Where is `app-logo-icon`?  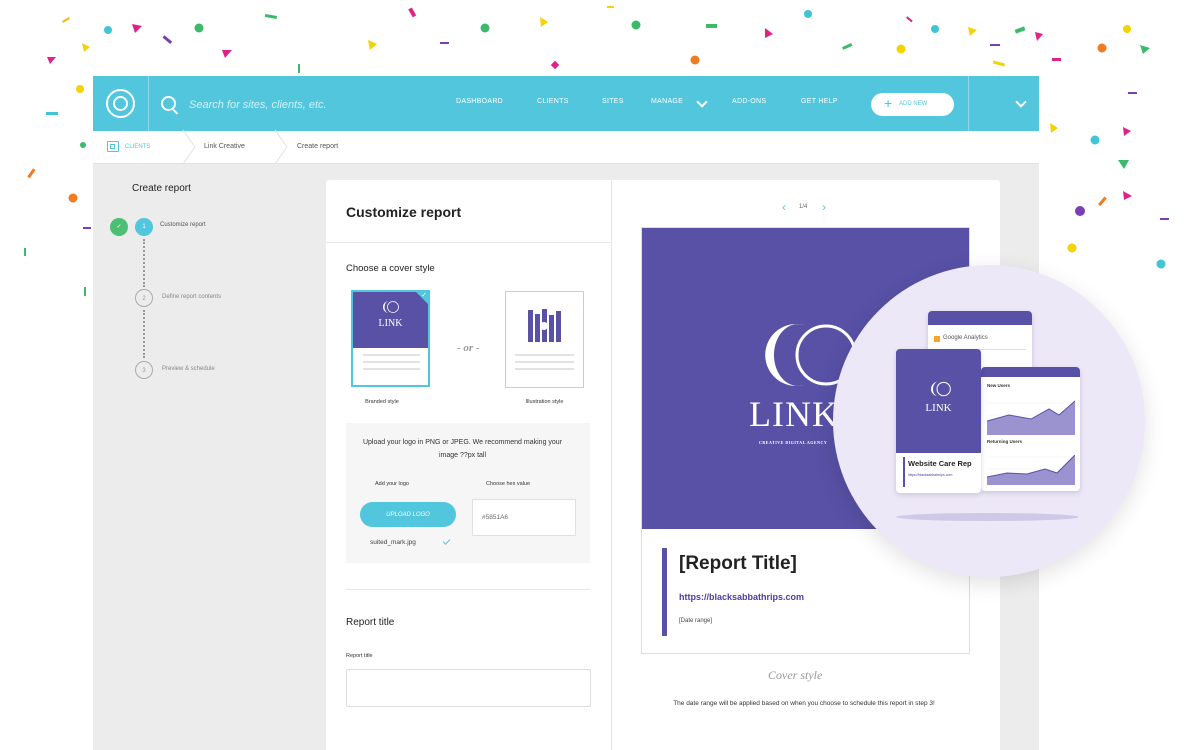
app-logo-icon is located at coordinates (120, 103).